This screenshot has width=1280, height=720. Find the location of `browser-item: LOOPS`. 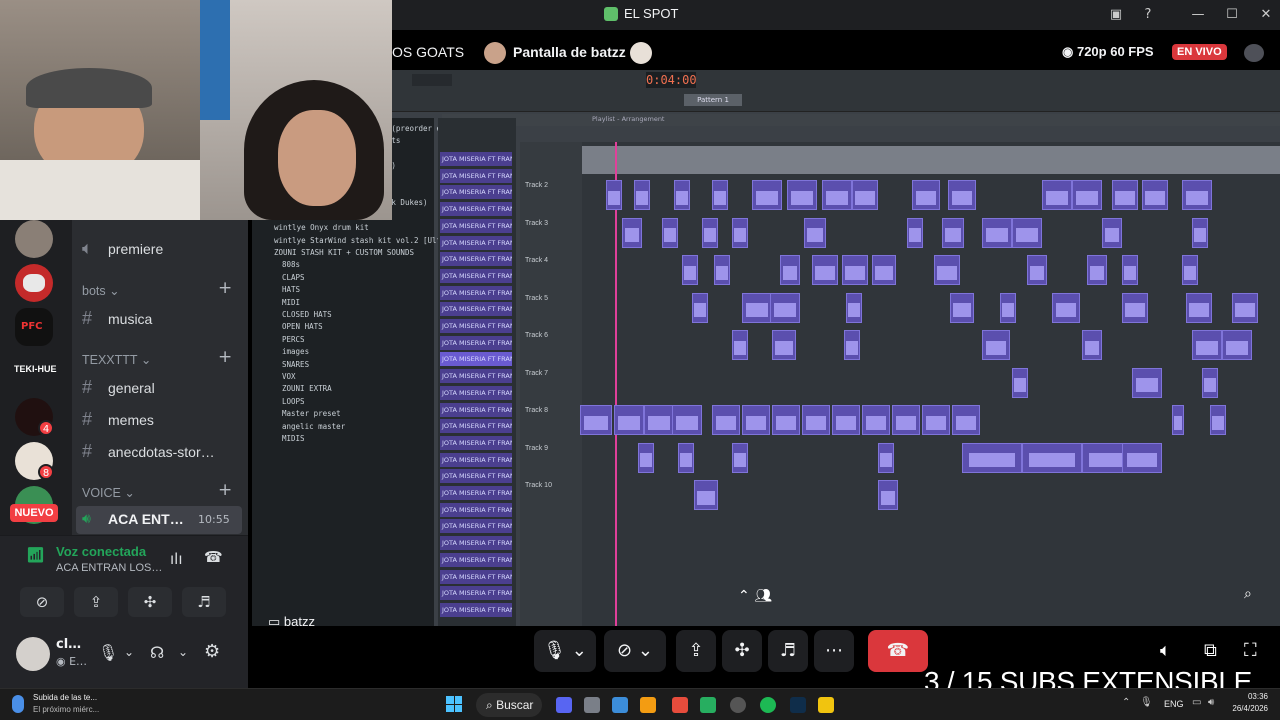

browser-item: LOOPS is located at coordinates (293, 401).